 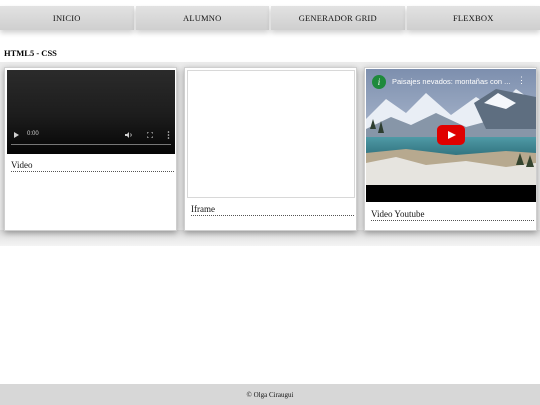 I want to click on video-time: 0:00, so click(x=33, y=134).